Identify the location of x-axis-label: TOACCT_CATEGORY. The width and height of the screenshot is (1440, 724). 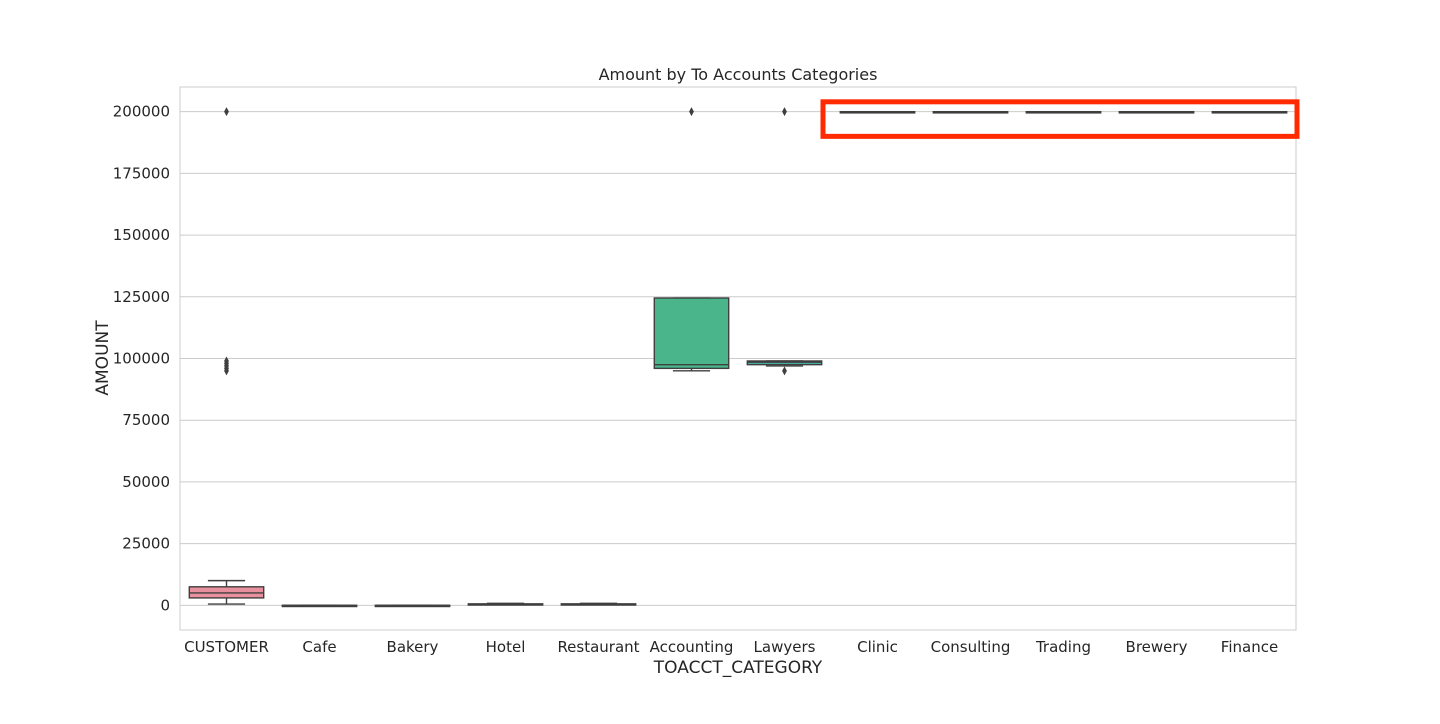
(738, 668).